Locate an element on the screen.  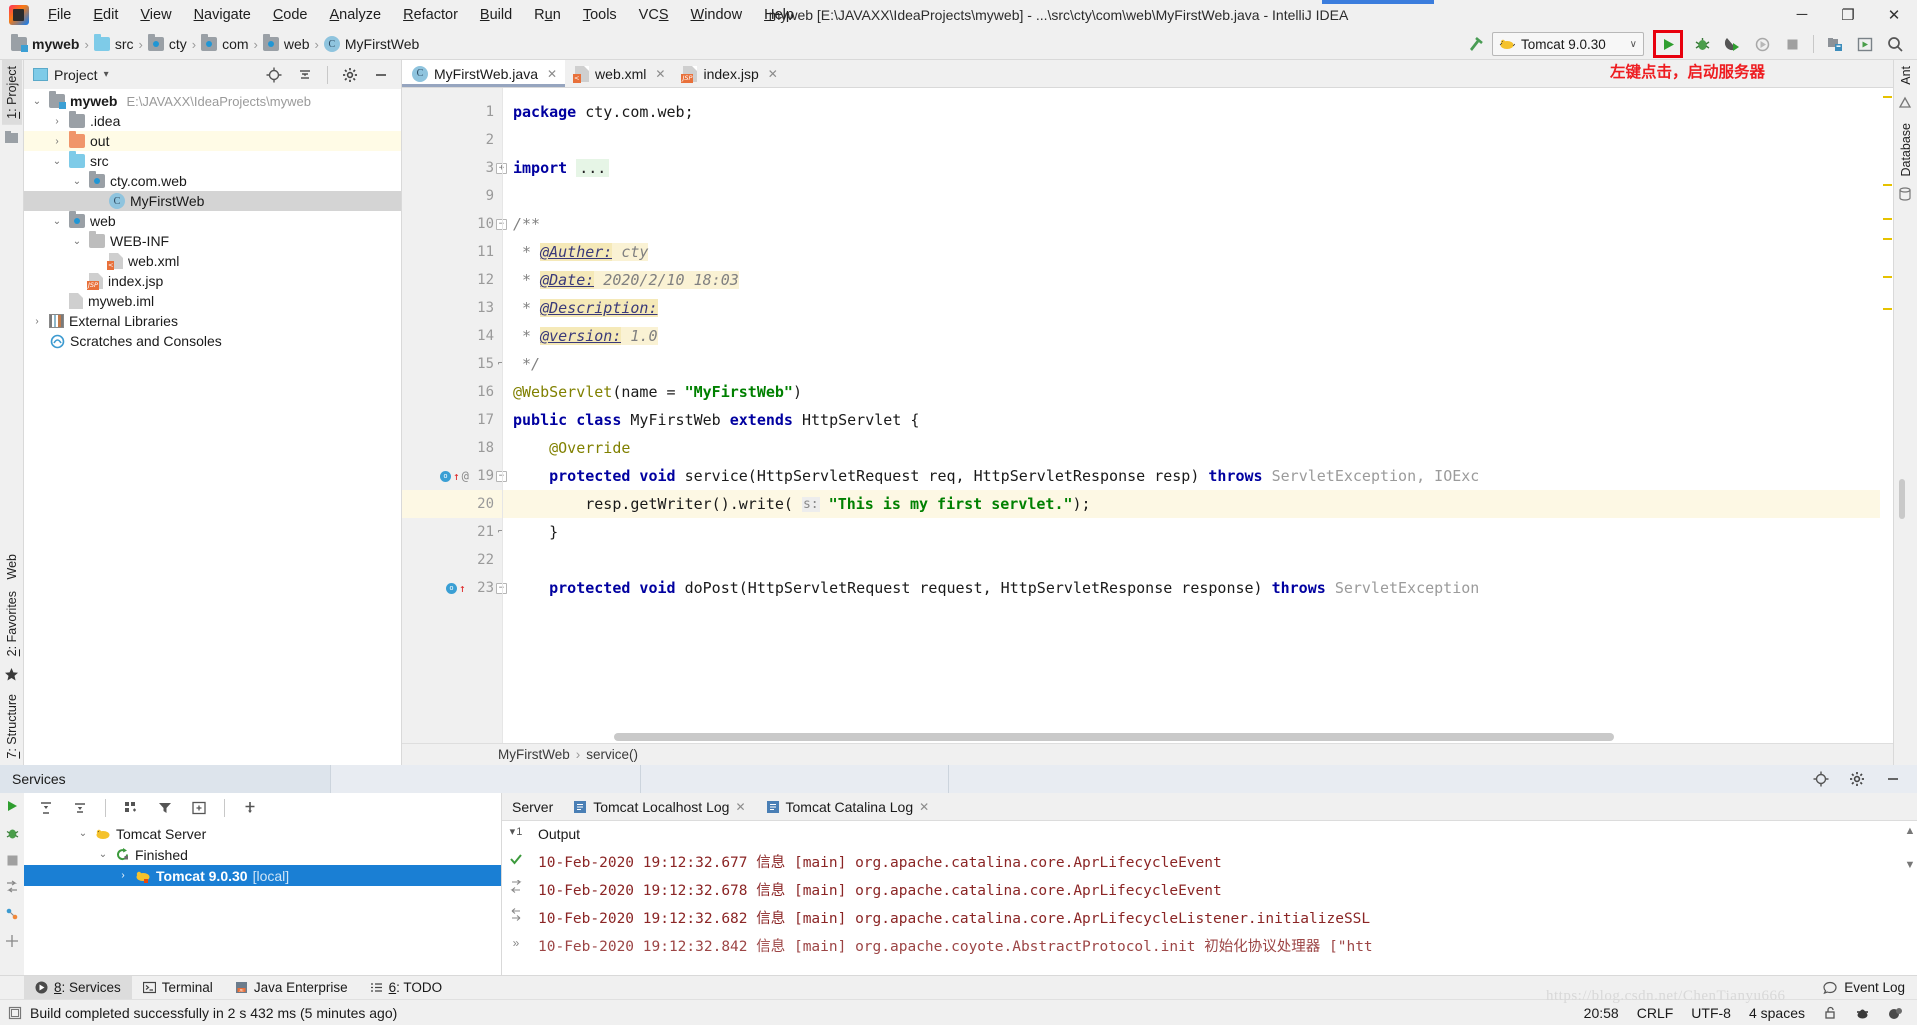
breadcrumb-cty: cty is located at coordinates (167, 44).